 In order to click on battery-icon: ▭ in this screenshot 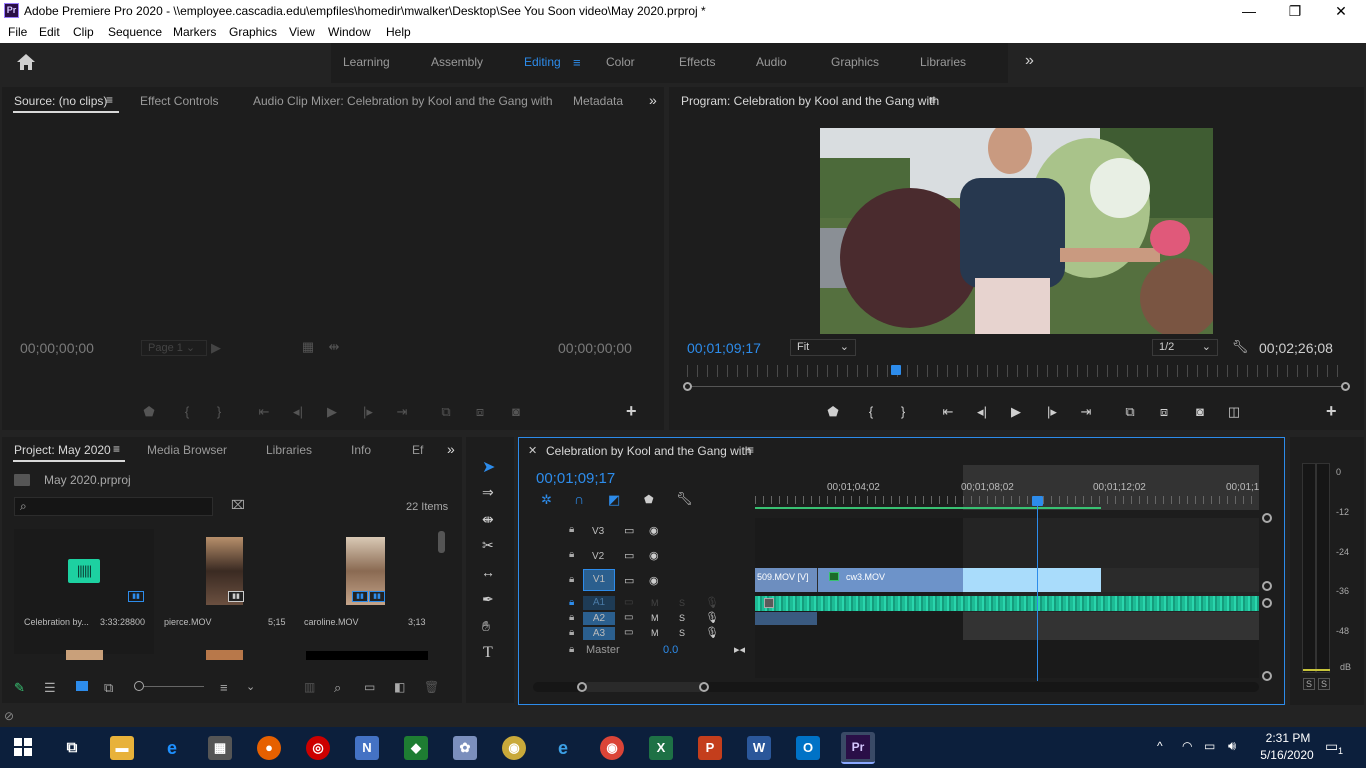, I will do `click(1209, 746)`.